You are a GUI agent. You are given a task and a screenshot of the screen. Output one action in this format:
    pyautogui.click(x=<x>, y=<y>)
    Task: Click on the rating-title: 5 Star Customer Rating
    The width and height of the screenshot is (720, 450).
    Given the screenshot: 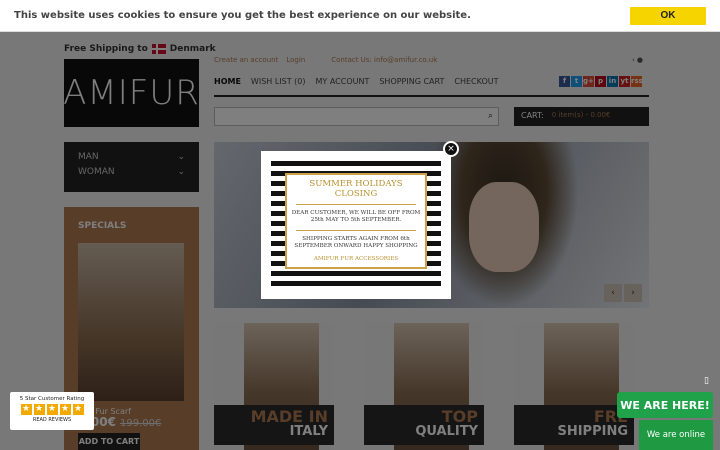 What is the action you would take?
    pyautogui.click(x=52, y=399)
    